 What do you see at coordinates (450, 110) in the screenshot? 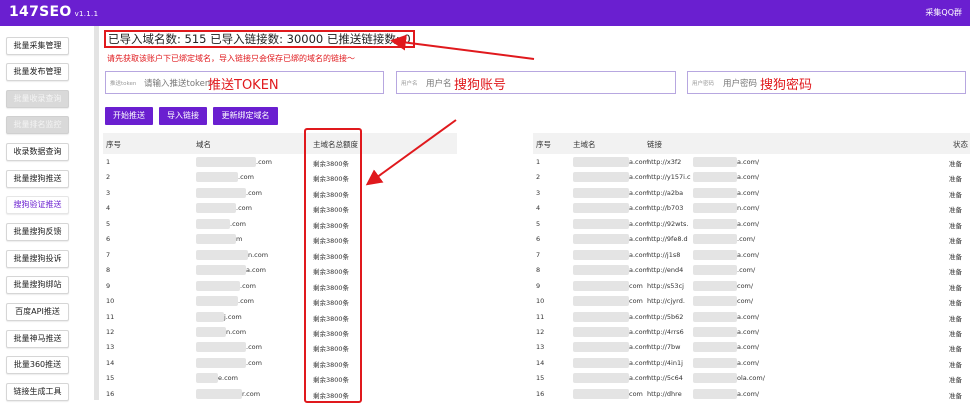
I see `annotation-arrows` at bounding box center [450, 110].